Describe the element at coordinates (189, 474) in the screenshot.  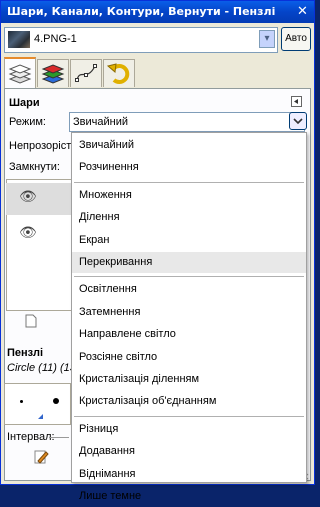
I see `mode-menu-item: Віднімання` at that location.